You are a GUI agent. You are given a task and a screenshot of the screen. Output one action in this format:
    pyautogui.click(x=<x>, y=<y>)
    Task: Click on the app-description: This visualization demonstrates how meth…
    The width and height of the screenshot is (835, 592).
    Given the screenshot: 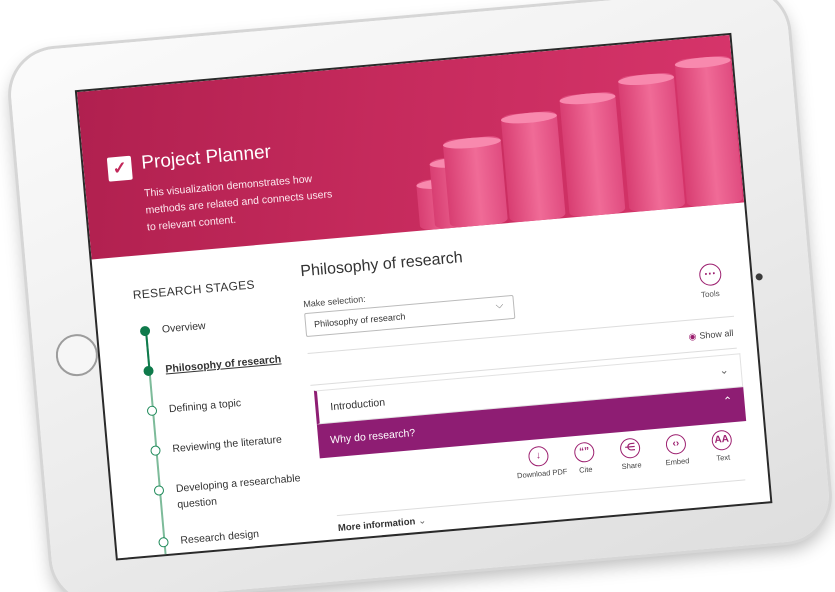 What is the action you would take?
    pyautogui.click(x=238, y=203)
    